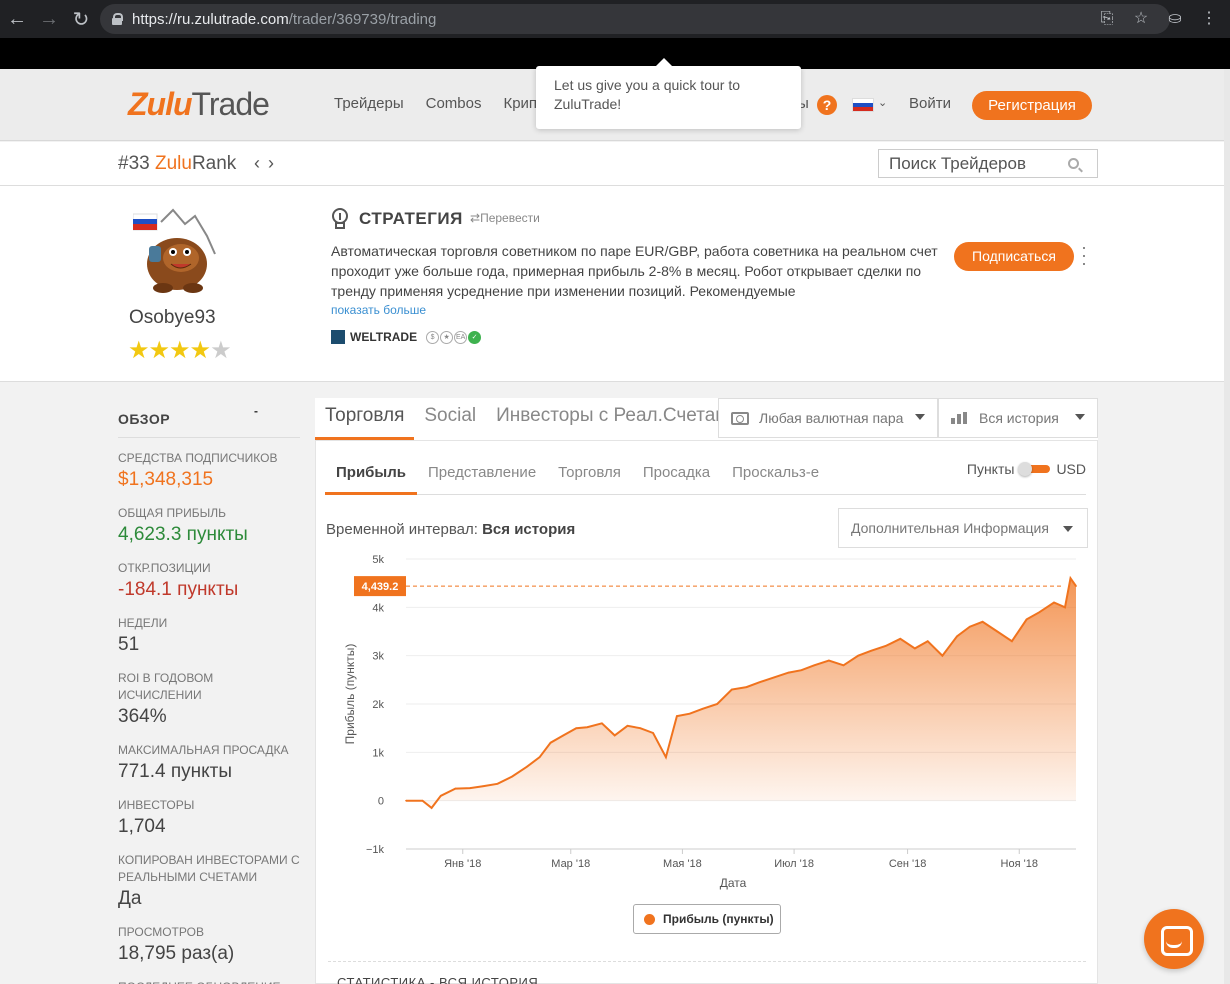  What do you see at coordinates (589, 472) in the screenshot?
I see `tab-trades: Торговля` at bounding box center [589, 472].